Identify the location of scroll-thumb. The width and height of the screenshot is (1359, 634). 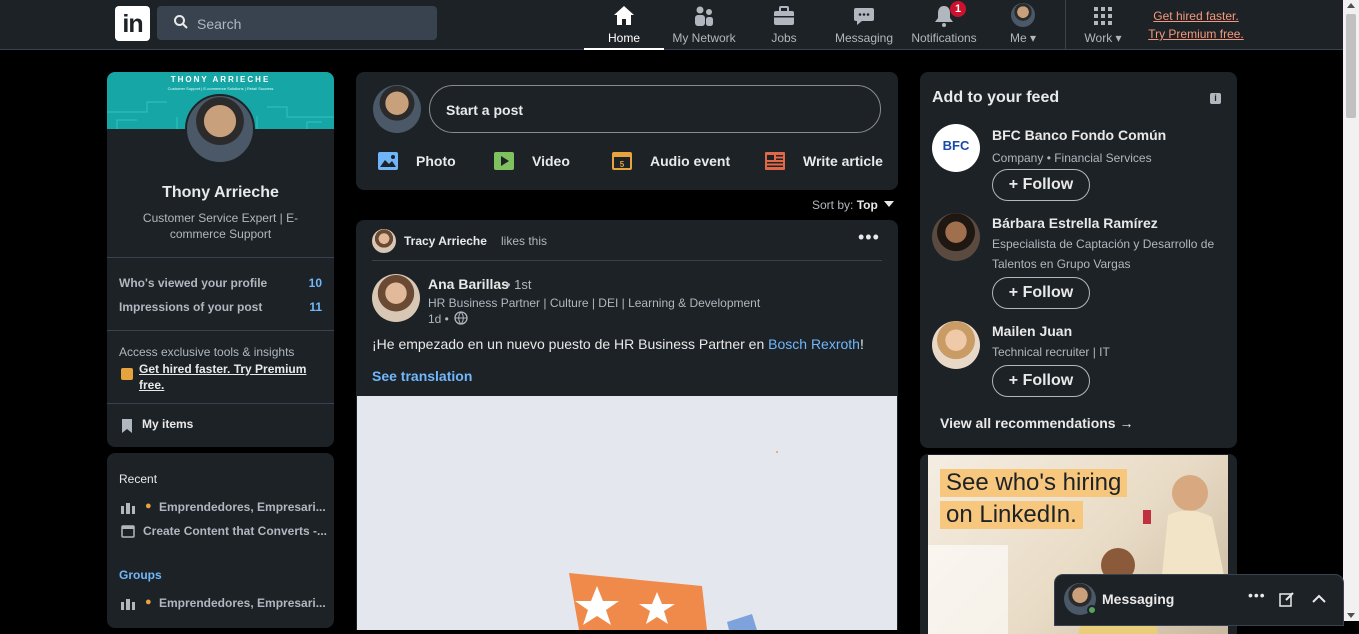
(1351, 66).